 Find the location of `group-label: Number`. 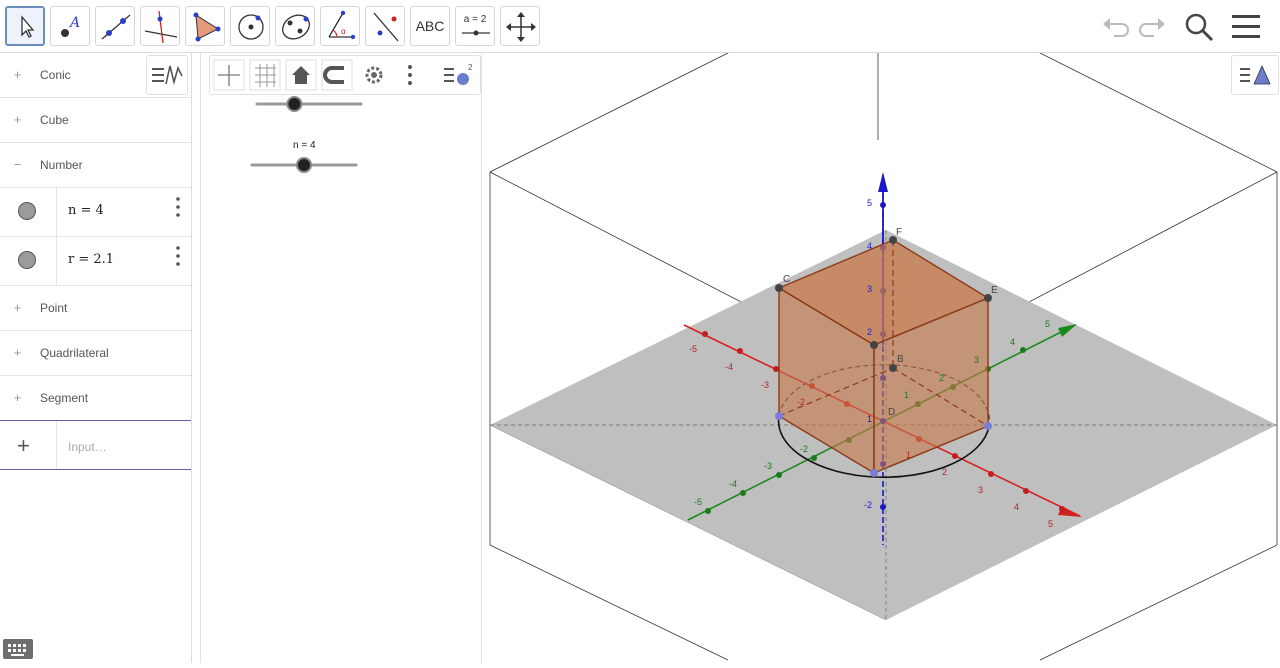

group-label: Number is located at coordinates (61, 165).